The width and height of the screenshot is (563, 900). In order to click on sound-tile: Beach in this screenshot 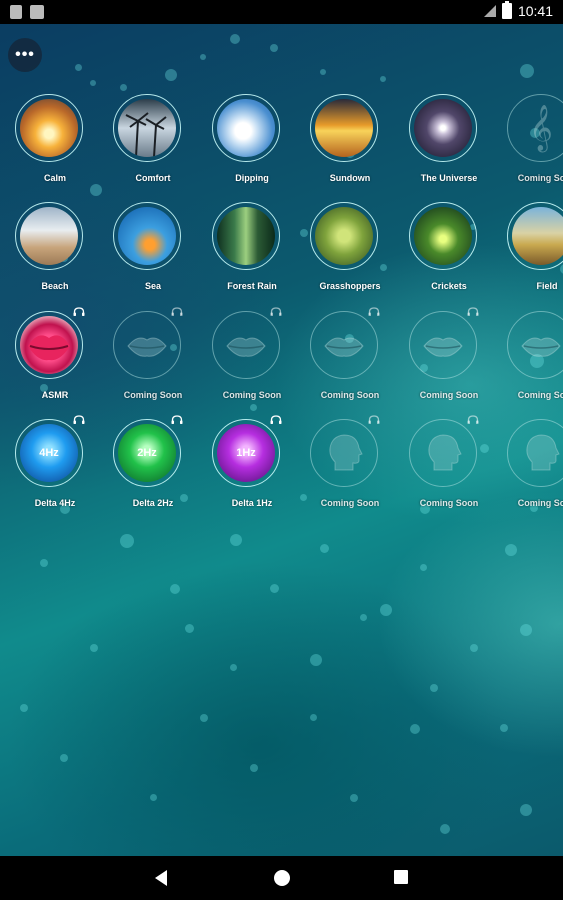, I will do `click(50, 252)`.